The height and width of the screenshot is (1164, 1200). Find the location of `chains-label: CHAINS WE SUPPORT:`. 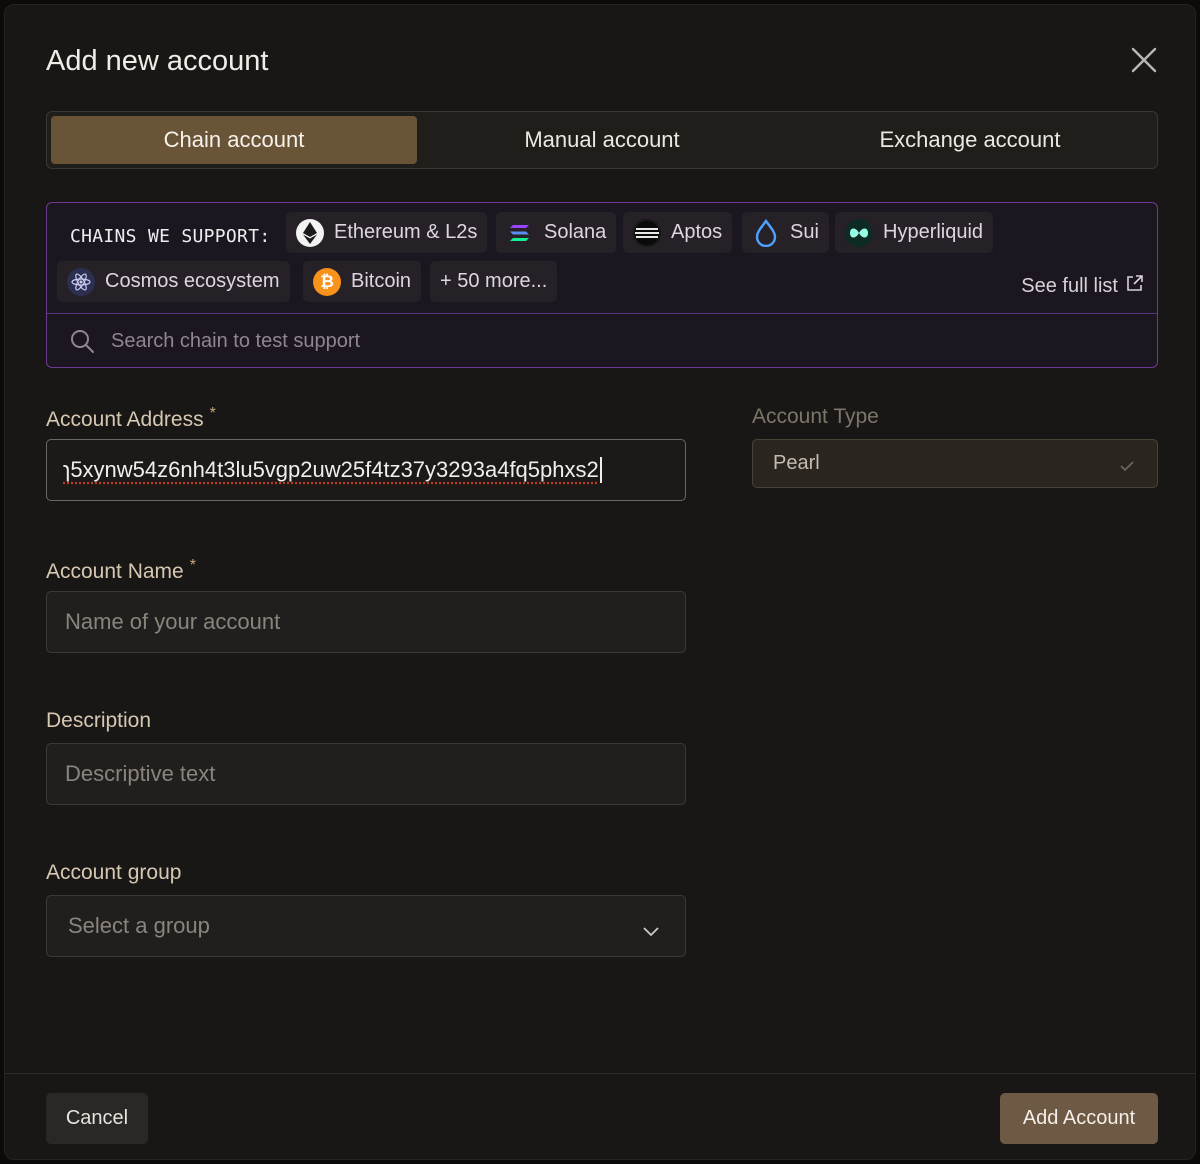

chains-label: CHAINS WE SUPPORT: is located at coordinates (170, 236).